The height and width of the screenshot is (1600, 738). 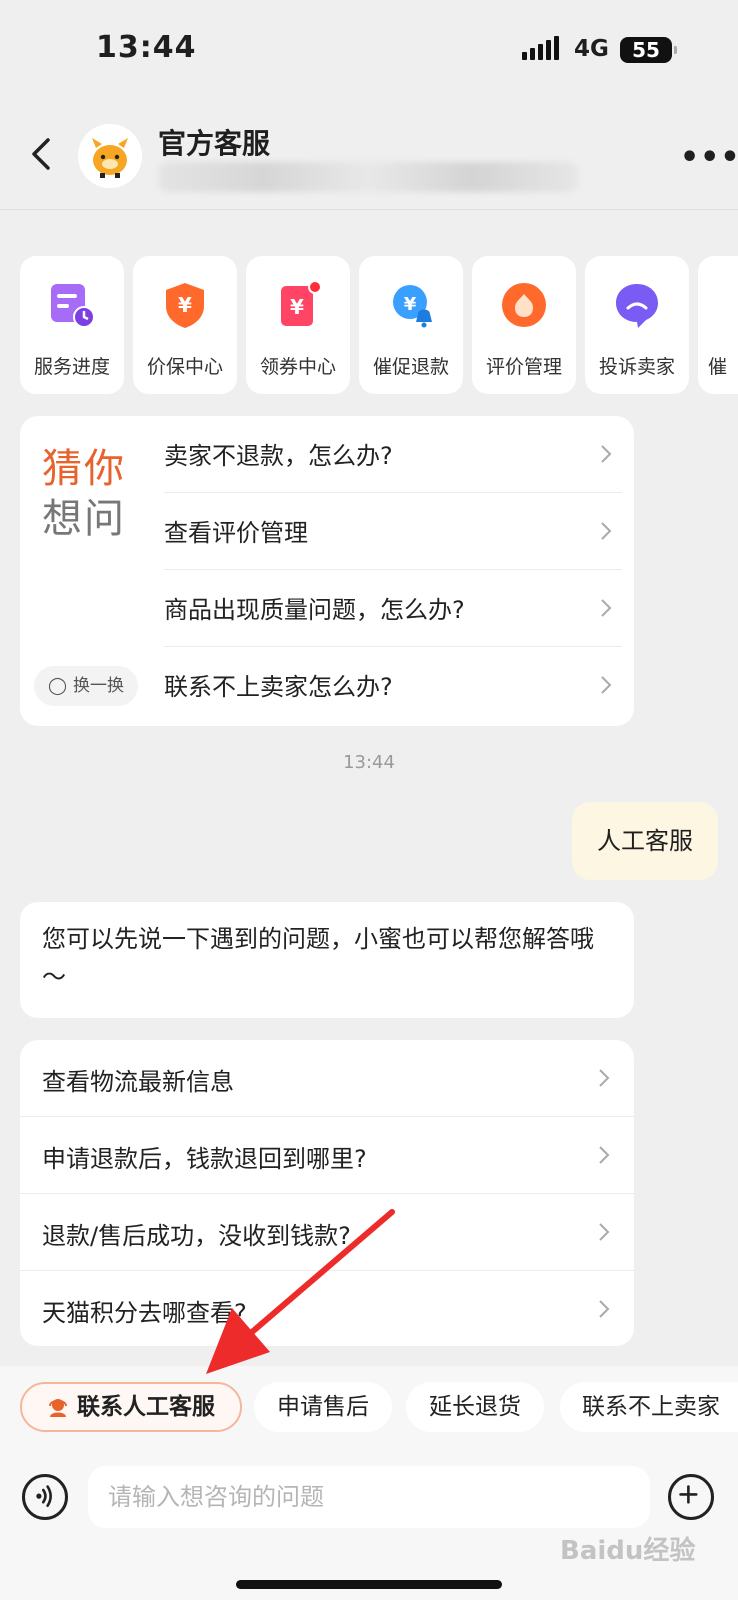 I want to click on plus-icon, so click(x=691, y=1497).